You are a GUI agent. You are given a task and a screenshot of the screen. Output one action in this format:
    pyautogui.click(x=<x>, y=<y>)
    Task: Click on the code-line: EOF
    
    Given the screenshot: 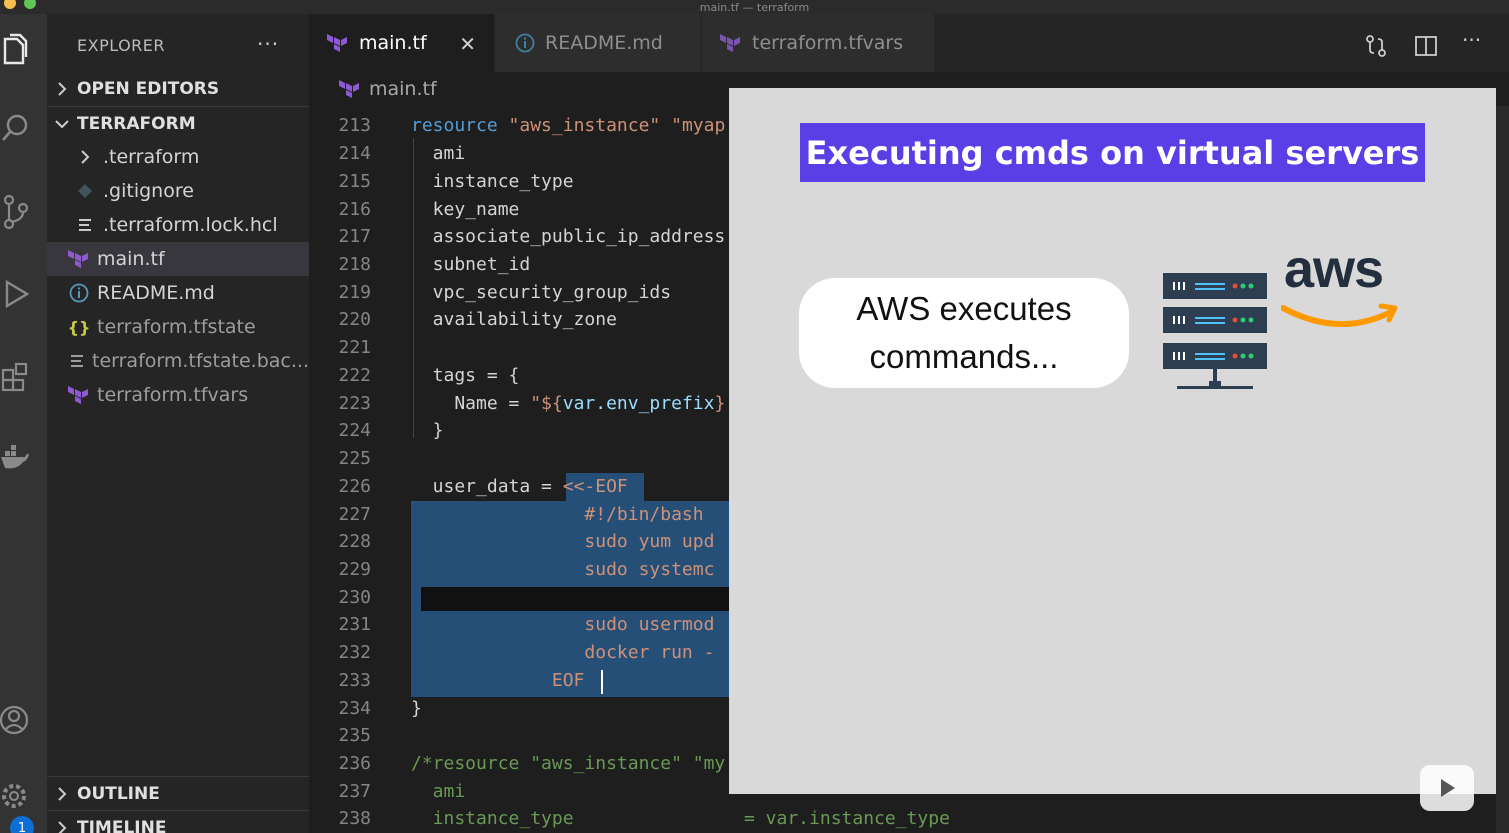 What is the action you would take?
    pyautogui.click(x=498, y=680)
    